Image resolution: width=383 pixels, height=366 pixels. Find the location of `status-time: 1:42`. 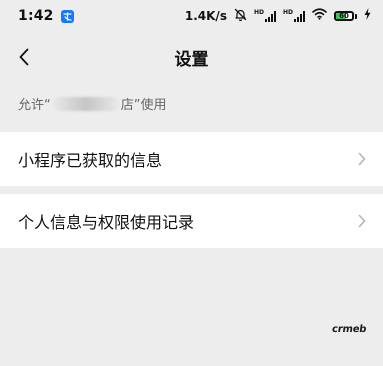

status-time: 1:42 is located at coordinates (36, 16).